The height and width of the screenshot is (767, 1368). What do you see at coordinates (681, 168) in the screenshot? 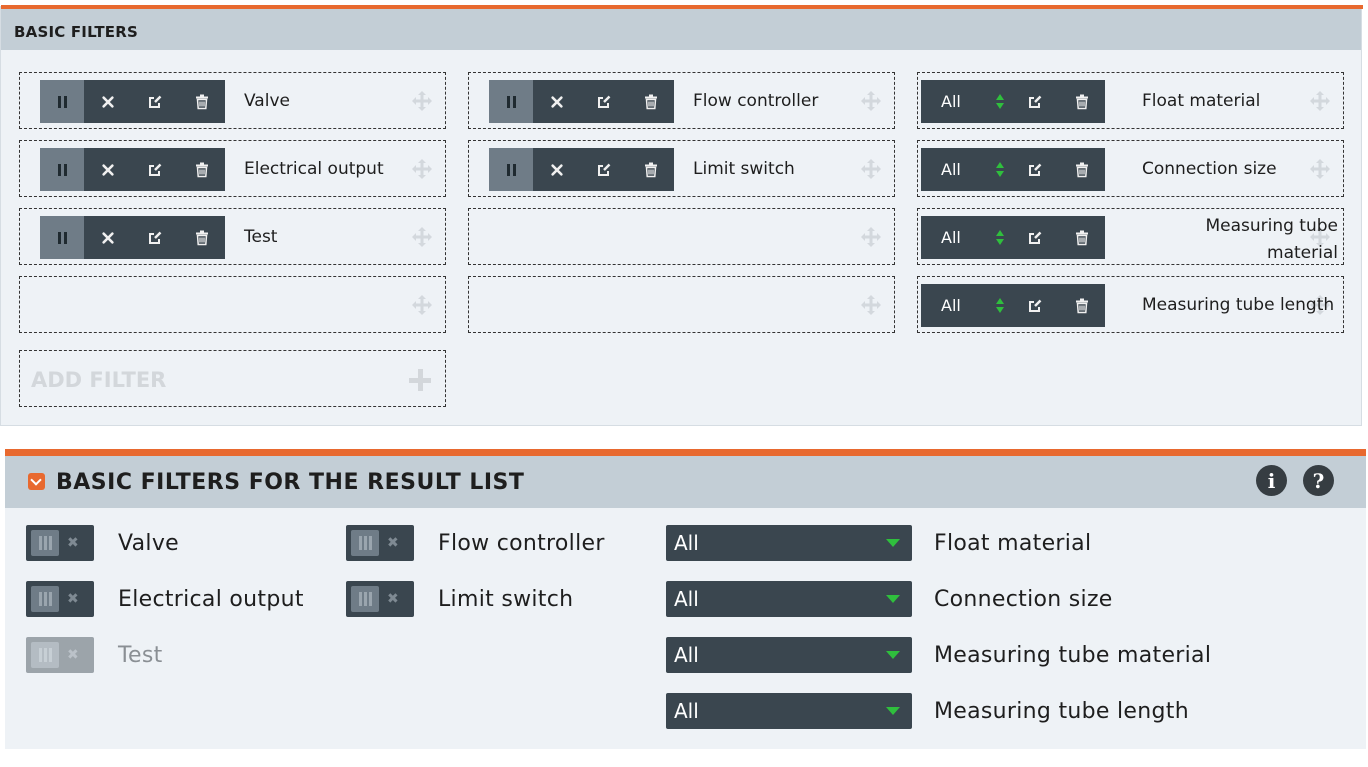
I see `filter-slot: Limit switch` at bounding box center [681, 168].